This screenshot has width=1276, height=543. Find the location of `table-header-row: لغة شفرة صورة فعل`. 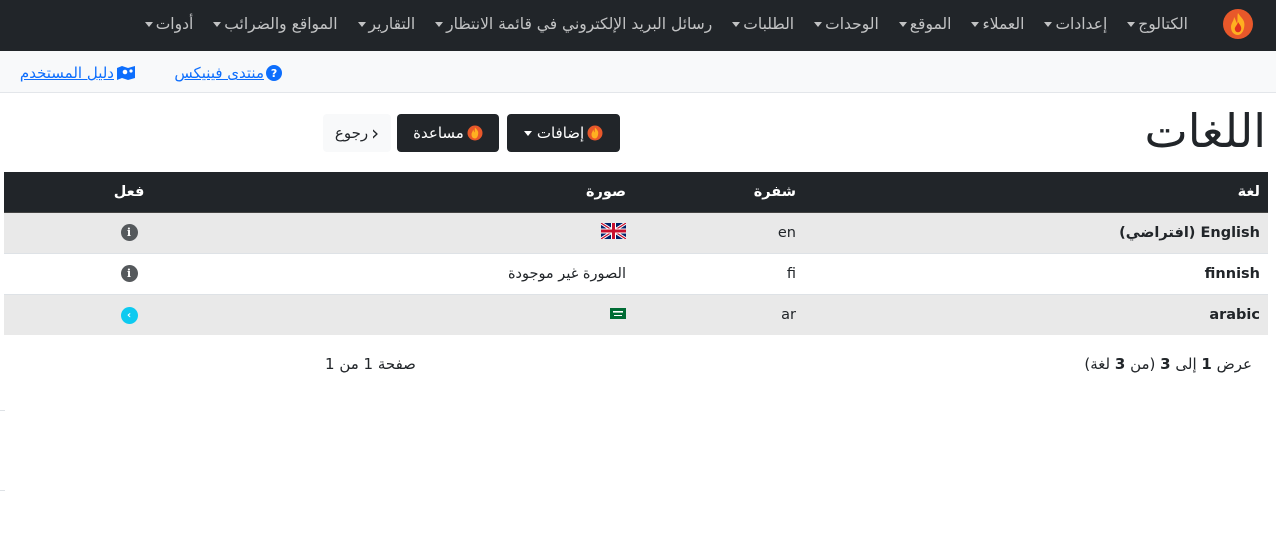

table-header-row: لغة شفرة صورة فعل is located at coordinates (636, 192).